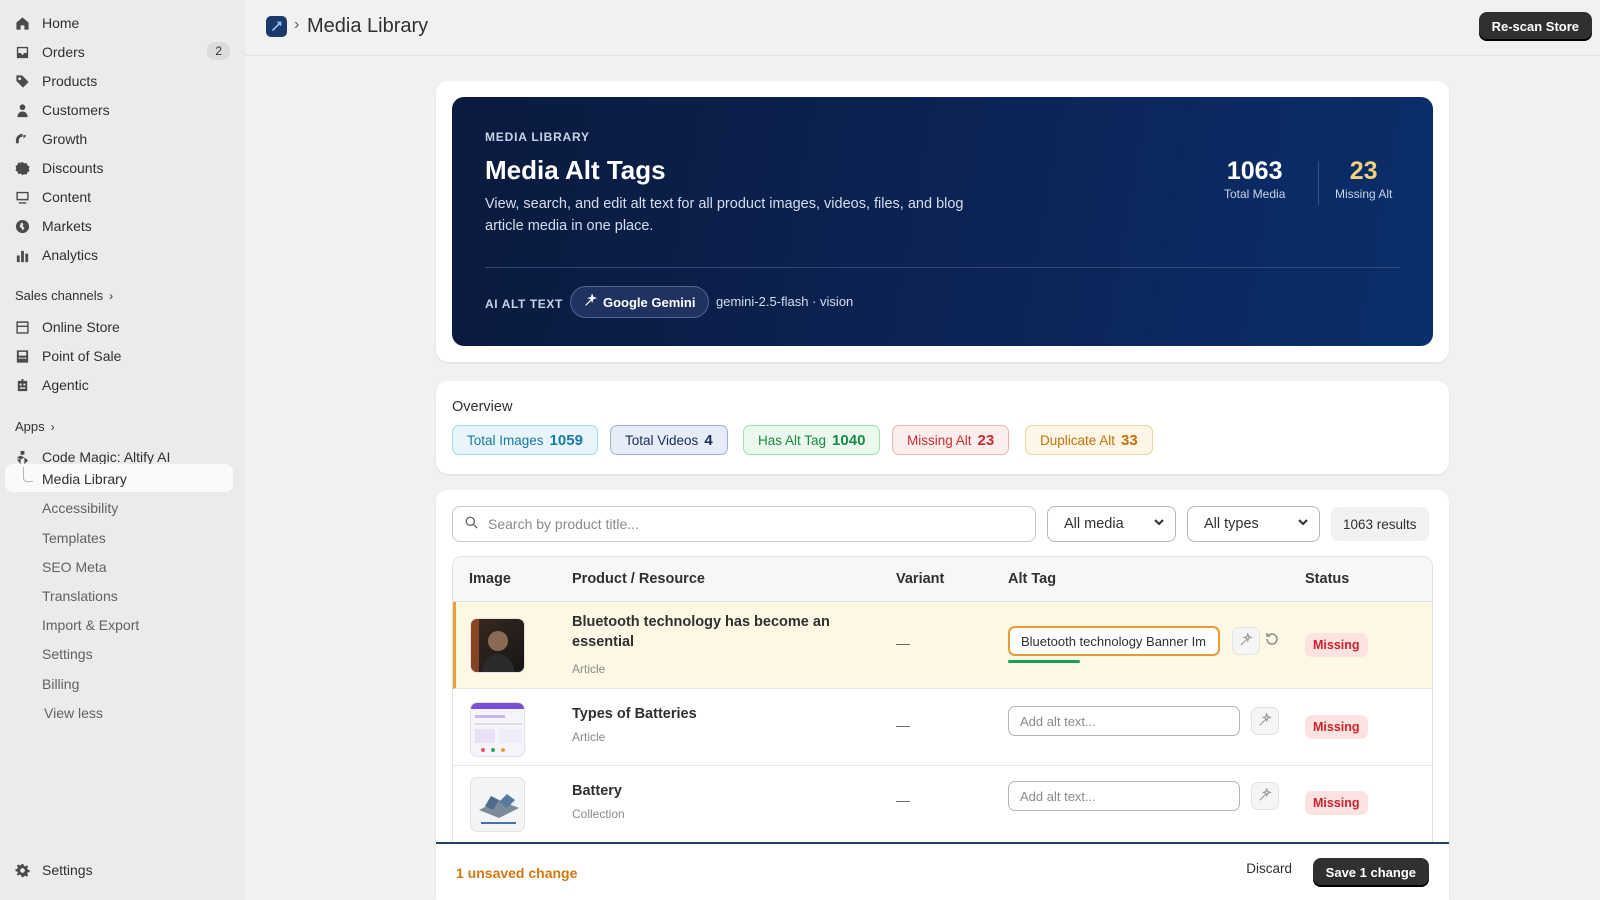  What do you see at coordinates (64, 295) in the screenshot?
I see `sales-channels-heading: Sales channels ›` at bounding box center [64, 295].